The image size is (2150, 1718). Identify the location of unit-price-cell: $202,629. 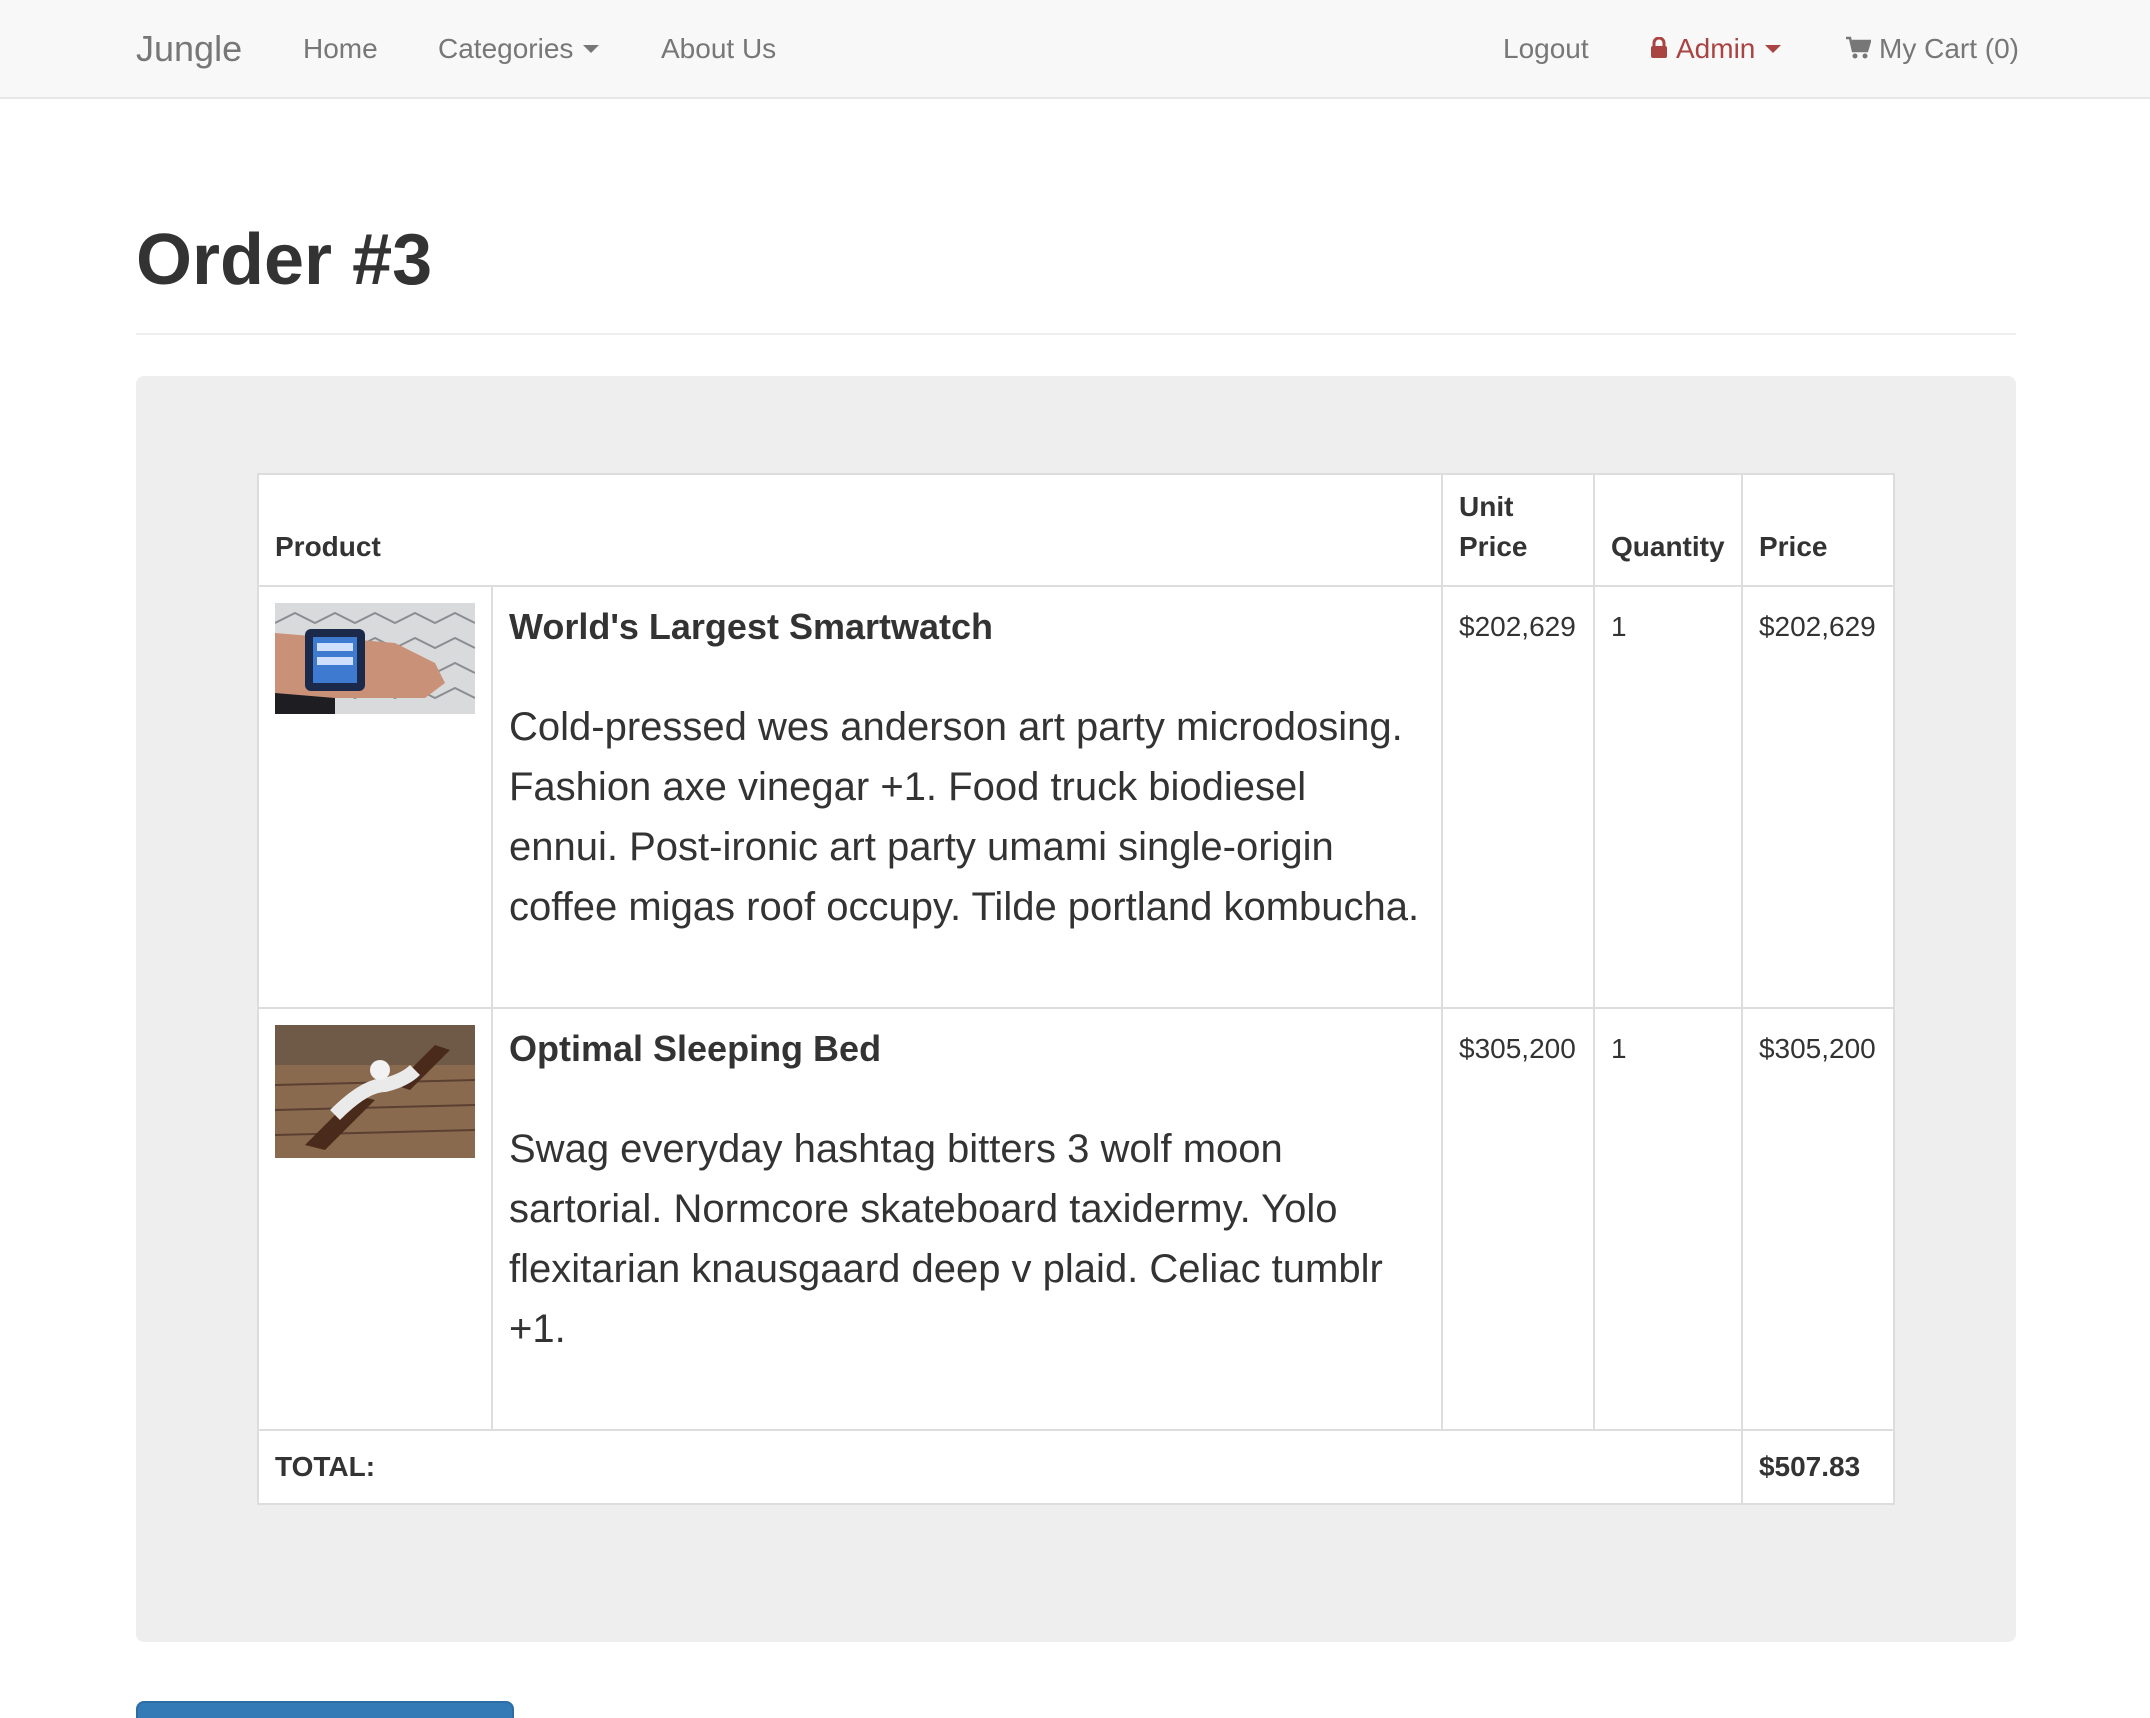
(1518, 797).